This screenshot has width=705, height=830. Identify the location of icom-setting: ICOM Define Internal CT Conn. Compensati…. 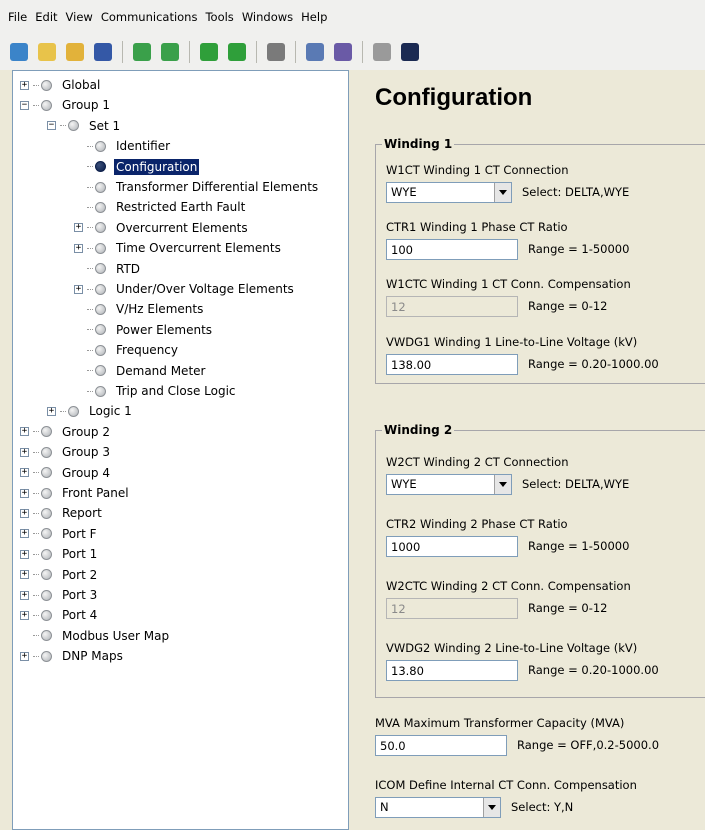
(540, 798).